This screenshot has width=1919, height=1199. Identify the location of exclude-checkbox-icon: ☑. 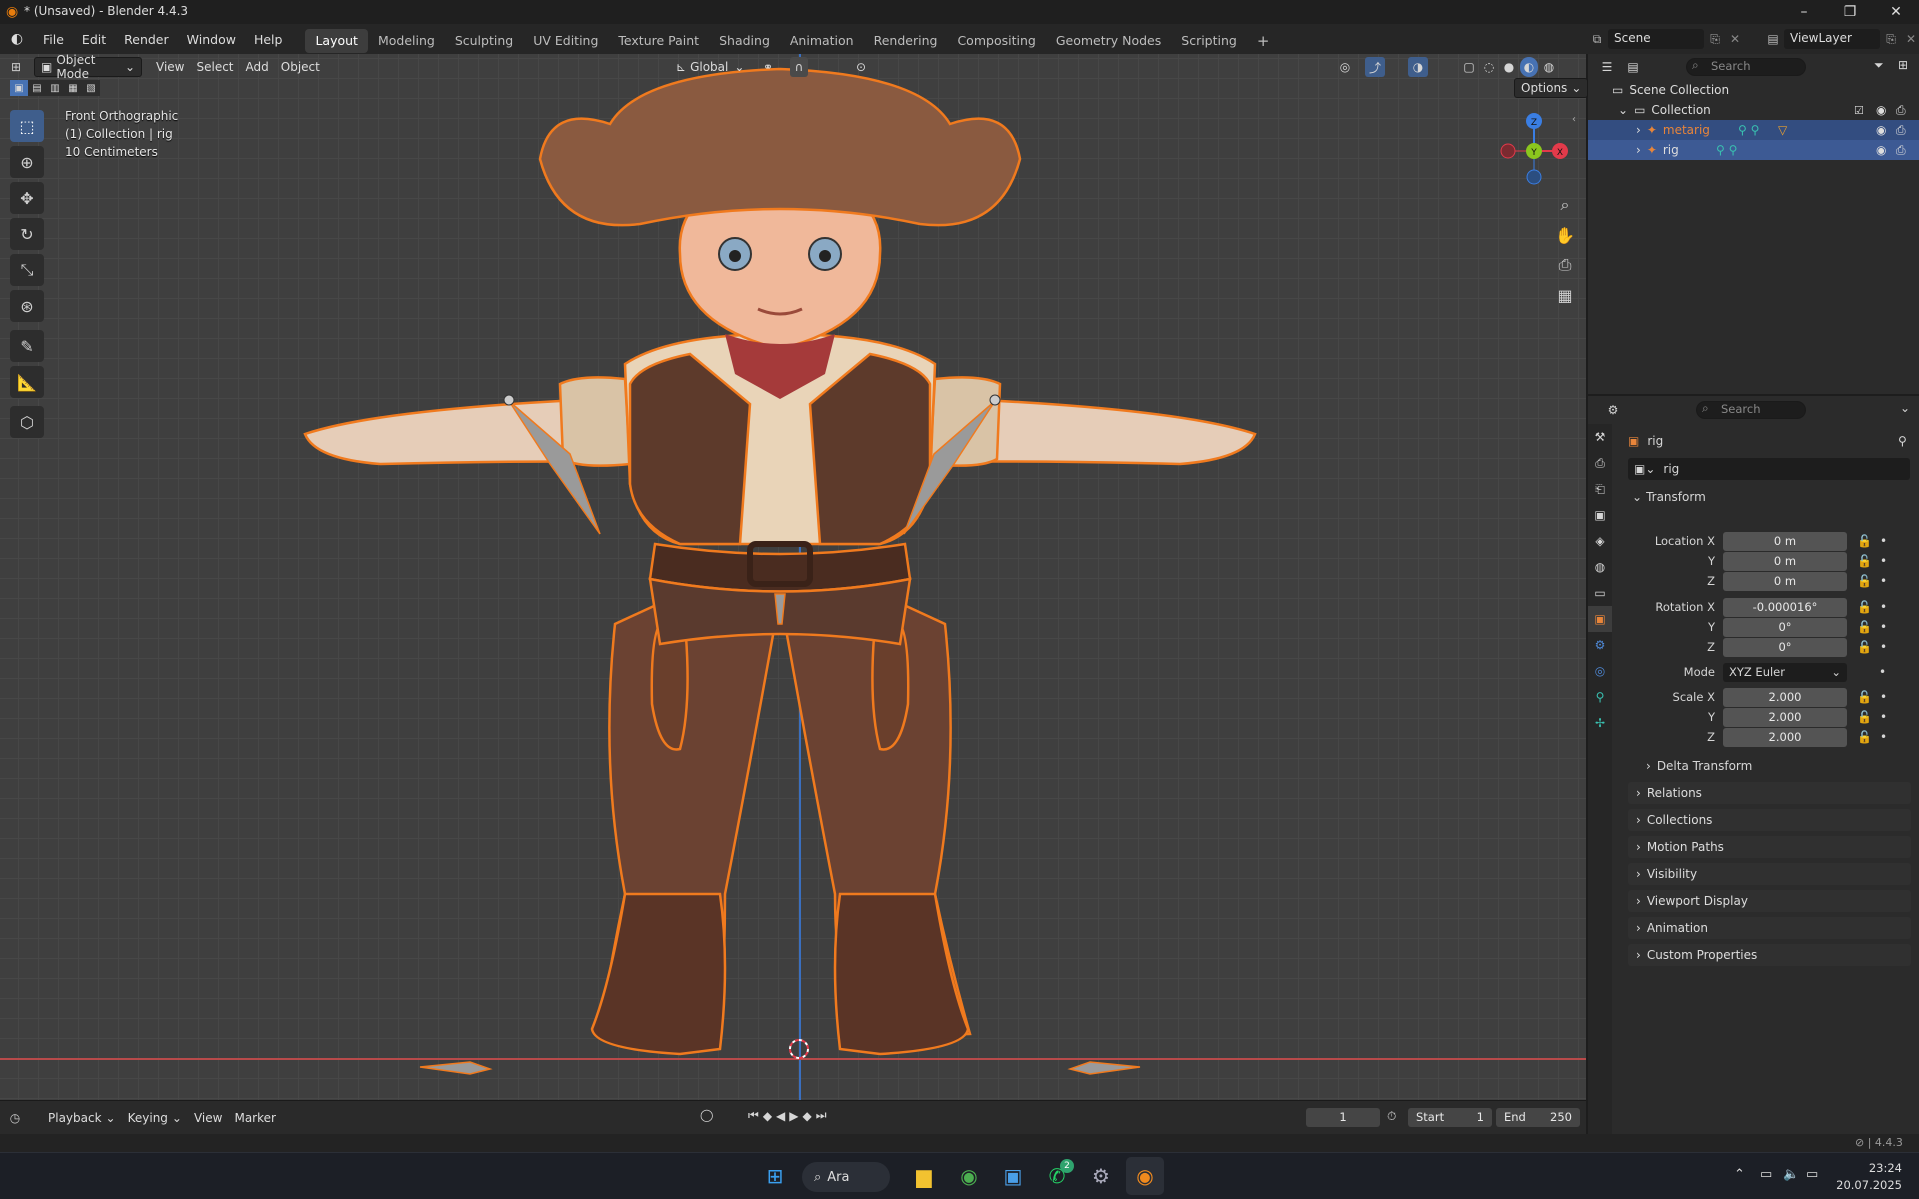
(1859, 110).